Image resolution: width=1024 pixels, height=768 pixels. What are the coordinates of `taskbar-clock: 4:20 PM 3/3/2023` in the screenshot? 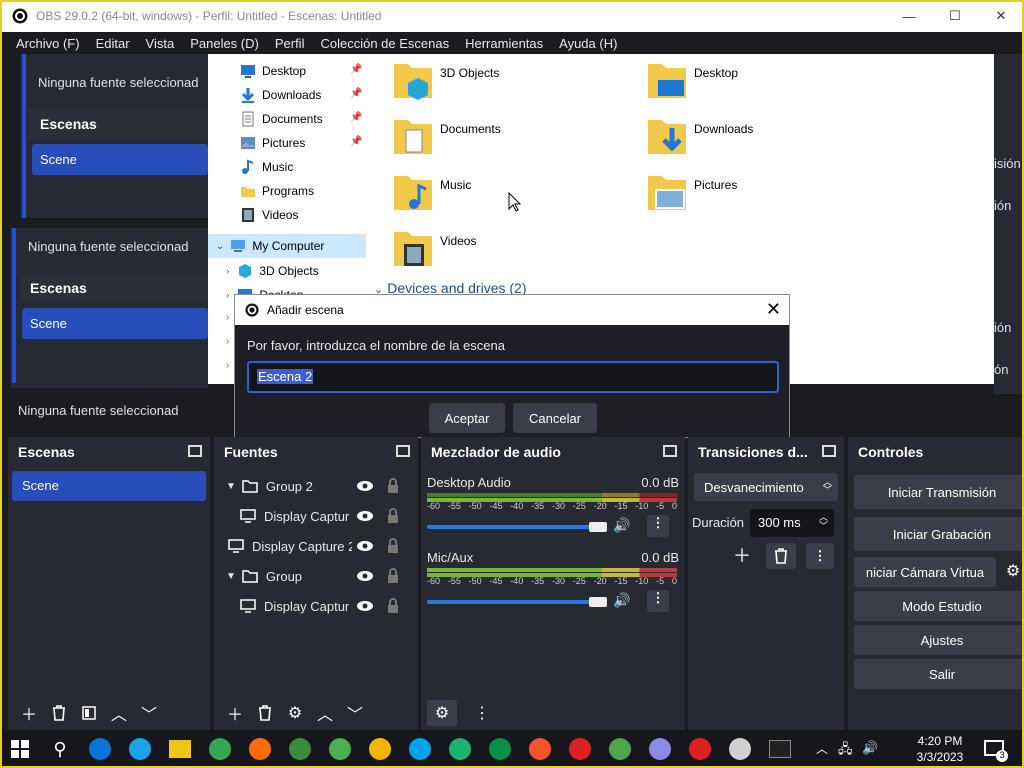 It's located at (940, 749).